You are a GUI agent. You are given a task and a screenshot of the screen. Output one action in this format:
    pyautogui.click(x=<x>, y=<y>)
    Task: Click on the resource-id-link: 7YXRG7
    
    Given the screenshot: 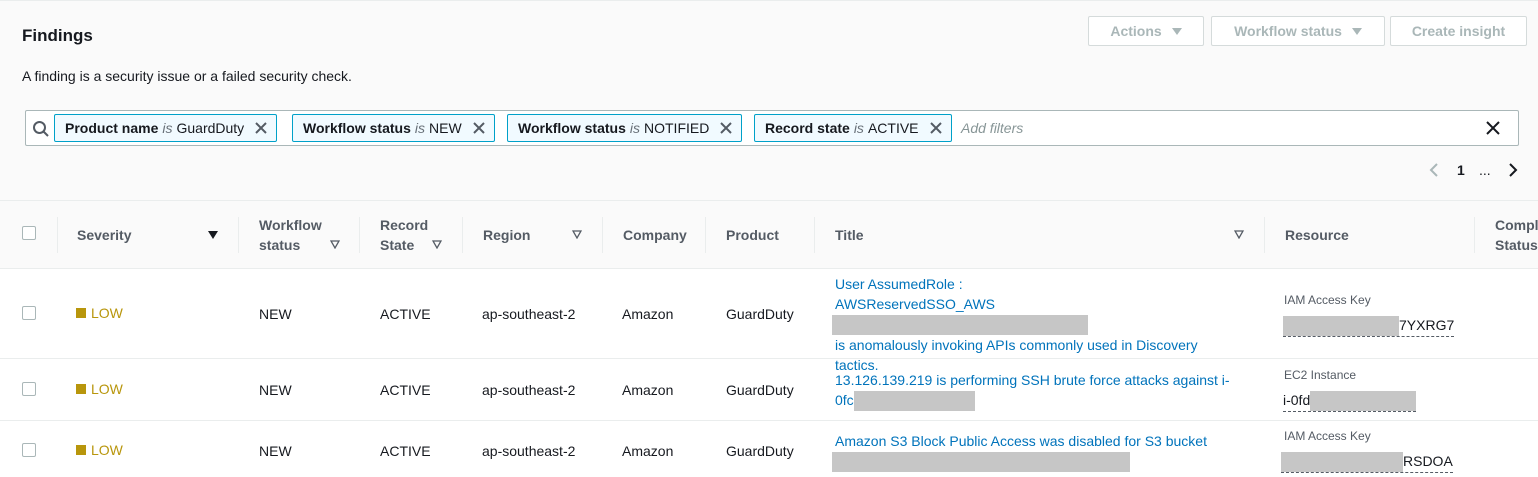 What is the action you would take?
    pyautogui.click(x=1369, y=327)
    